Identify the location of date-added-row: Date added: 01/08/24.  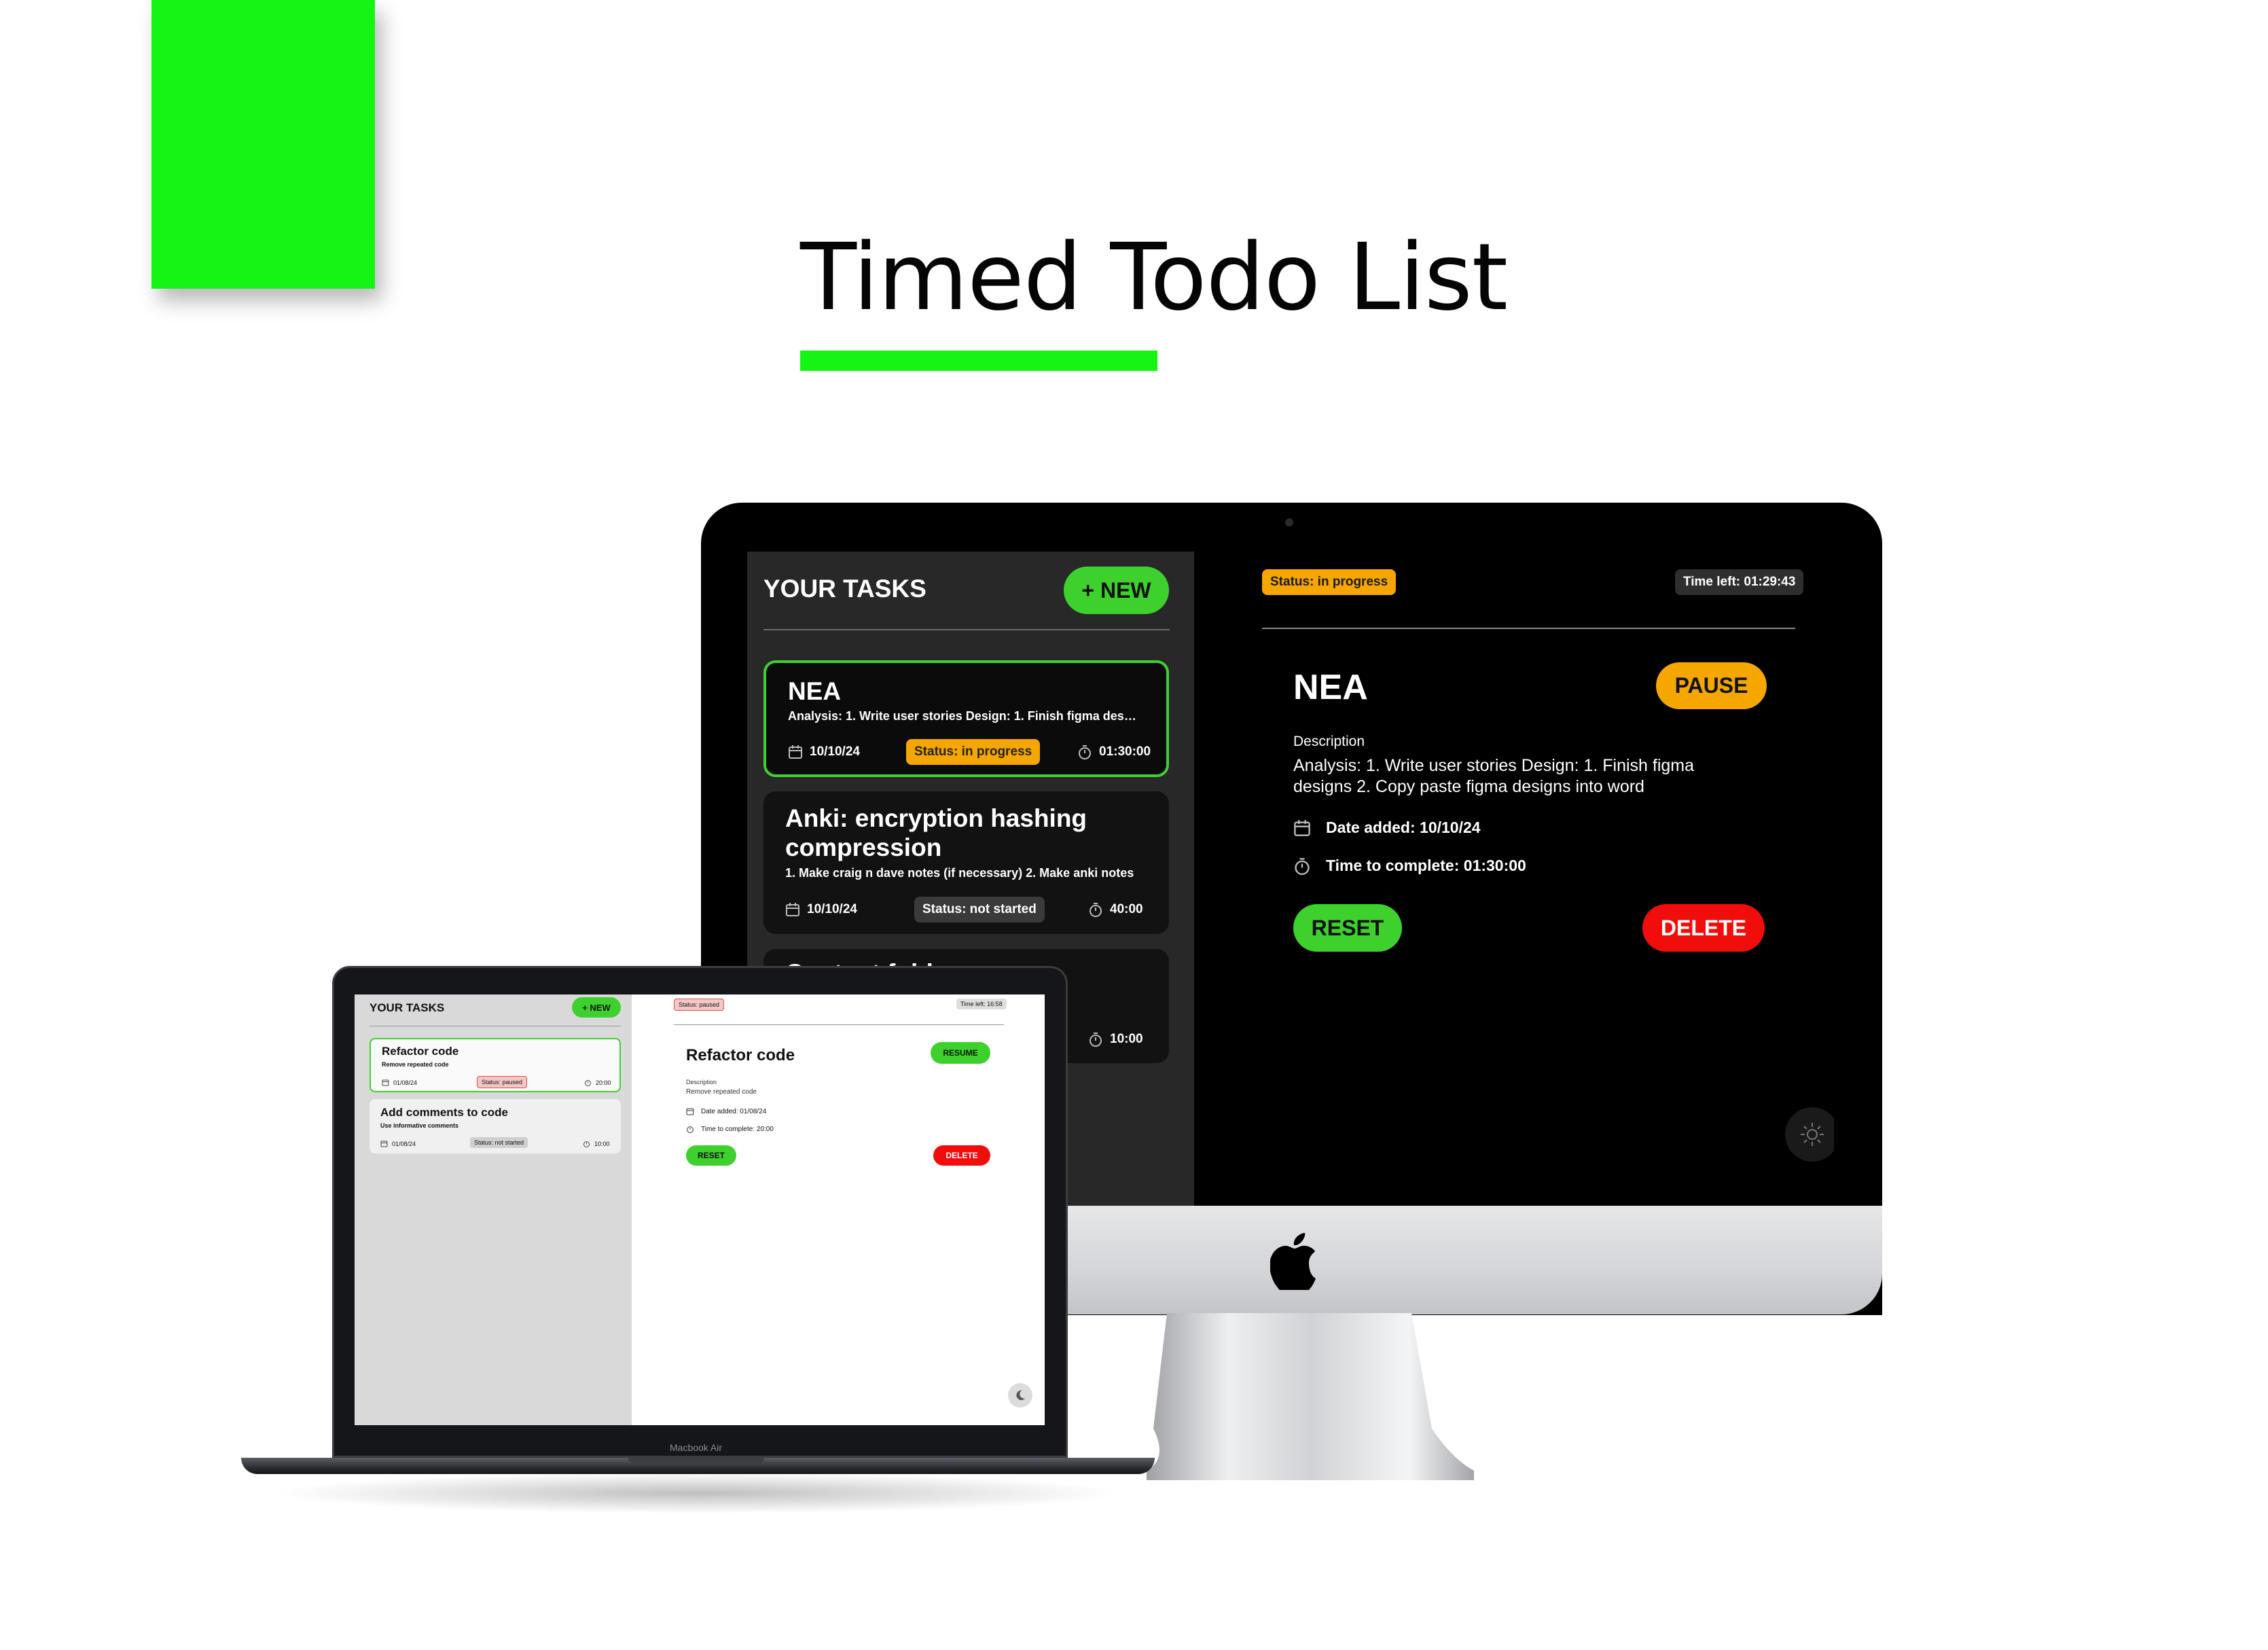
(726, 1111).